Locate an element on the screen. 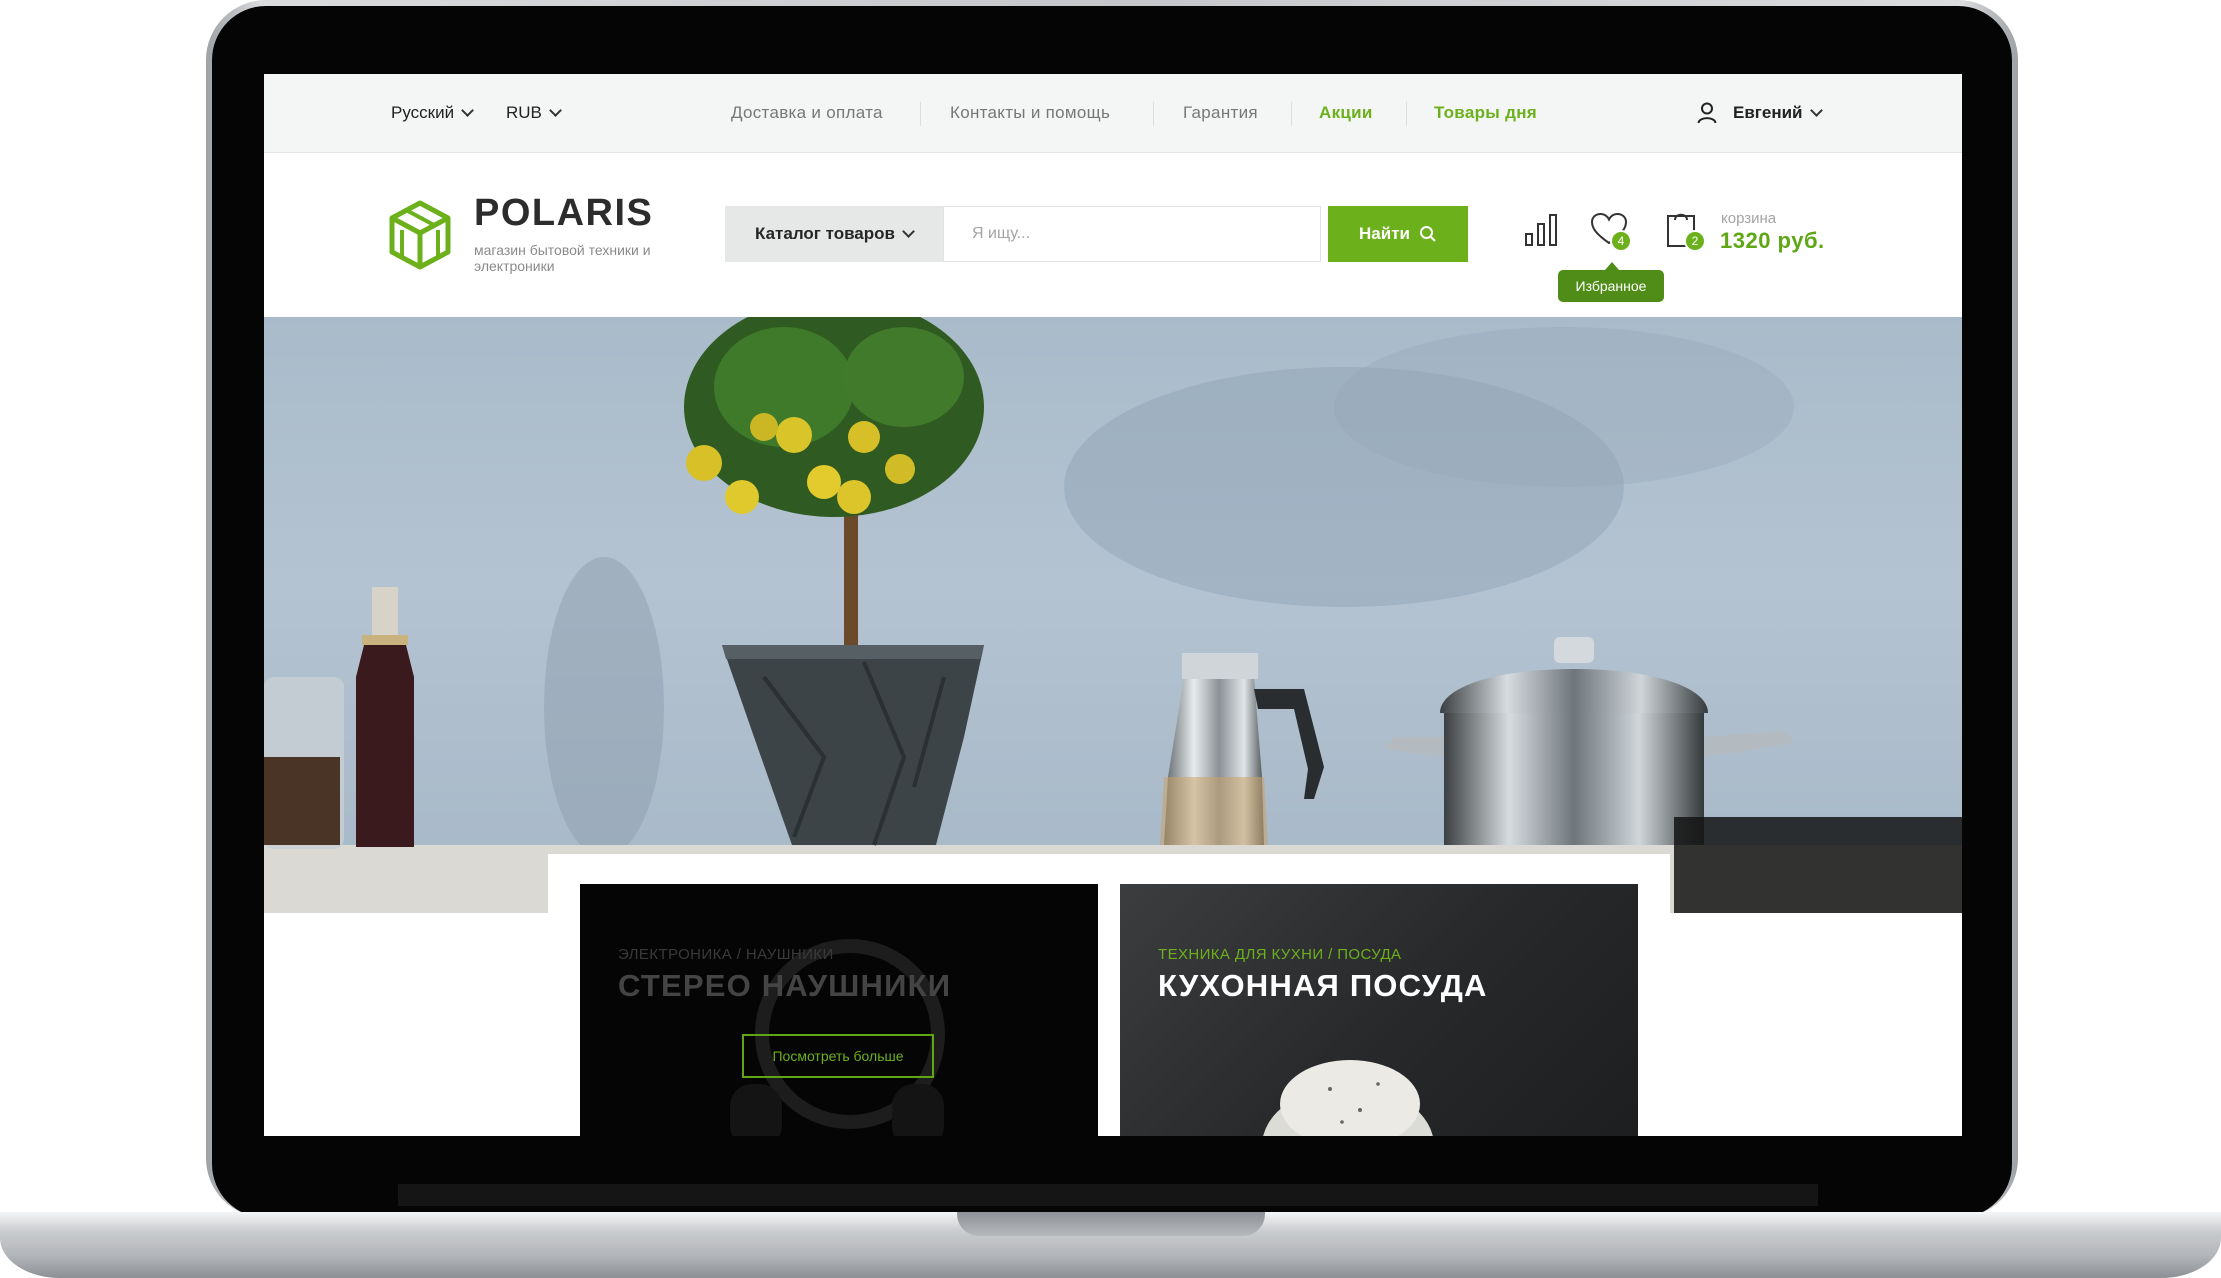  see-more-button: Посмотреть больше is located at coordinates (838, 1056).